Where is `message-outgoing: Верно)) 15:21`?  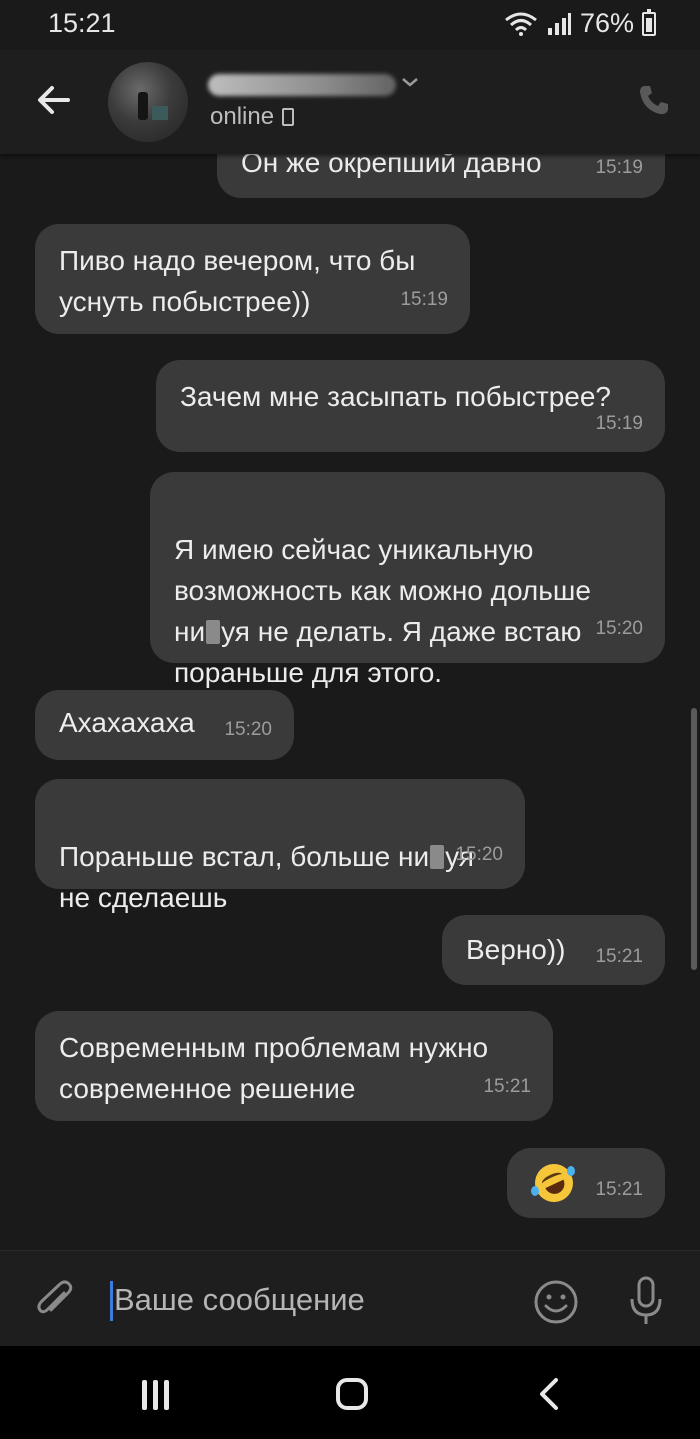
message-outgoing: Верно)) 15:21 is located at coordinates (553, 950).